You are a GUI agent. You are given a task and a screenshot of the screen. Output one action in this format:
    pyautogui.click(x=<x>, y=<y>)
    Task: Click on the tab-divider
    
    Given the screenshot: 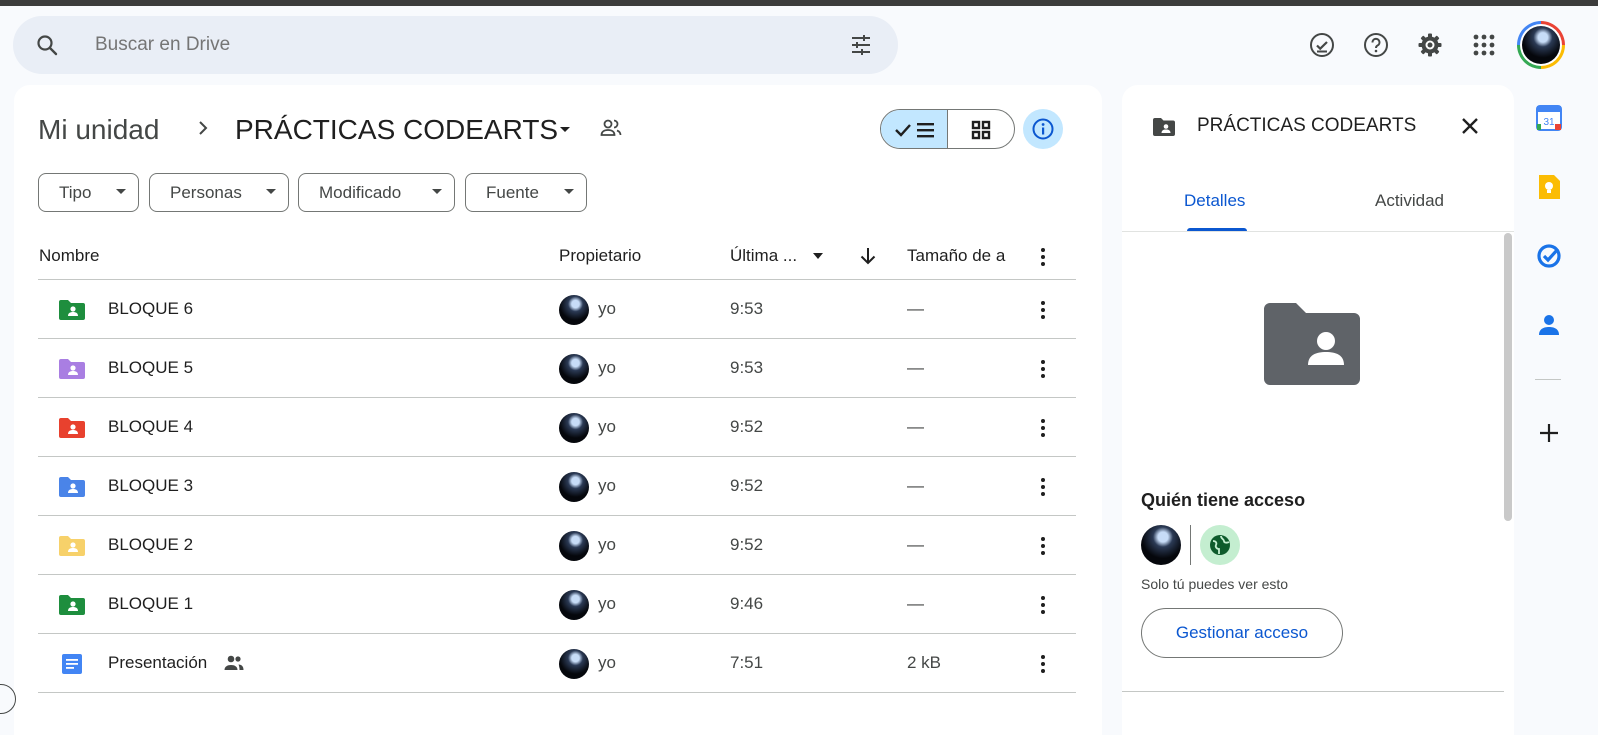 What is the action you would take?
    pyautogui.click(x=1318, y=231)
    